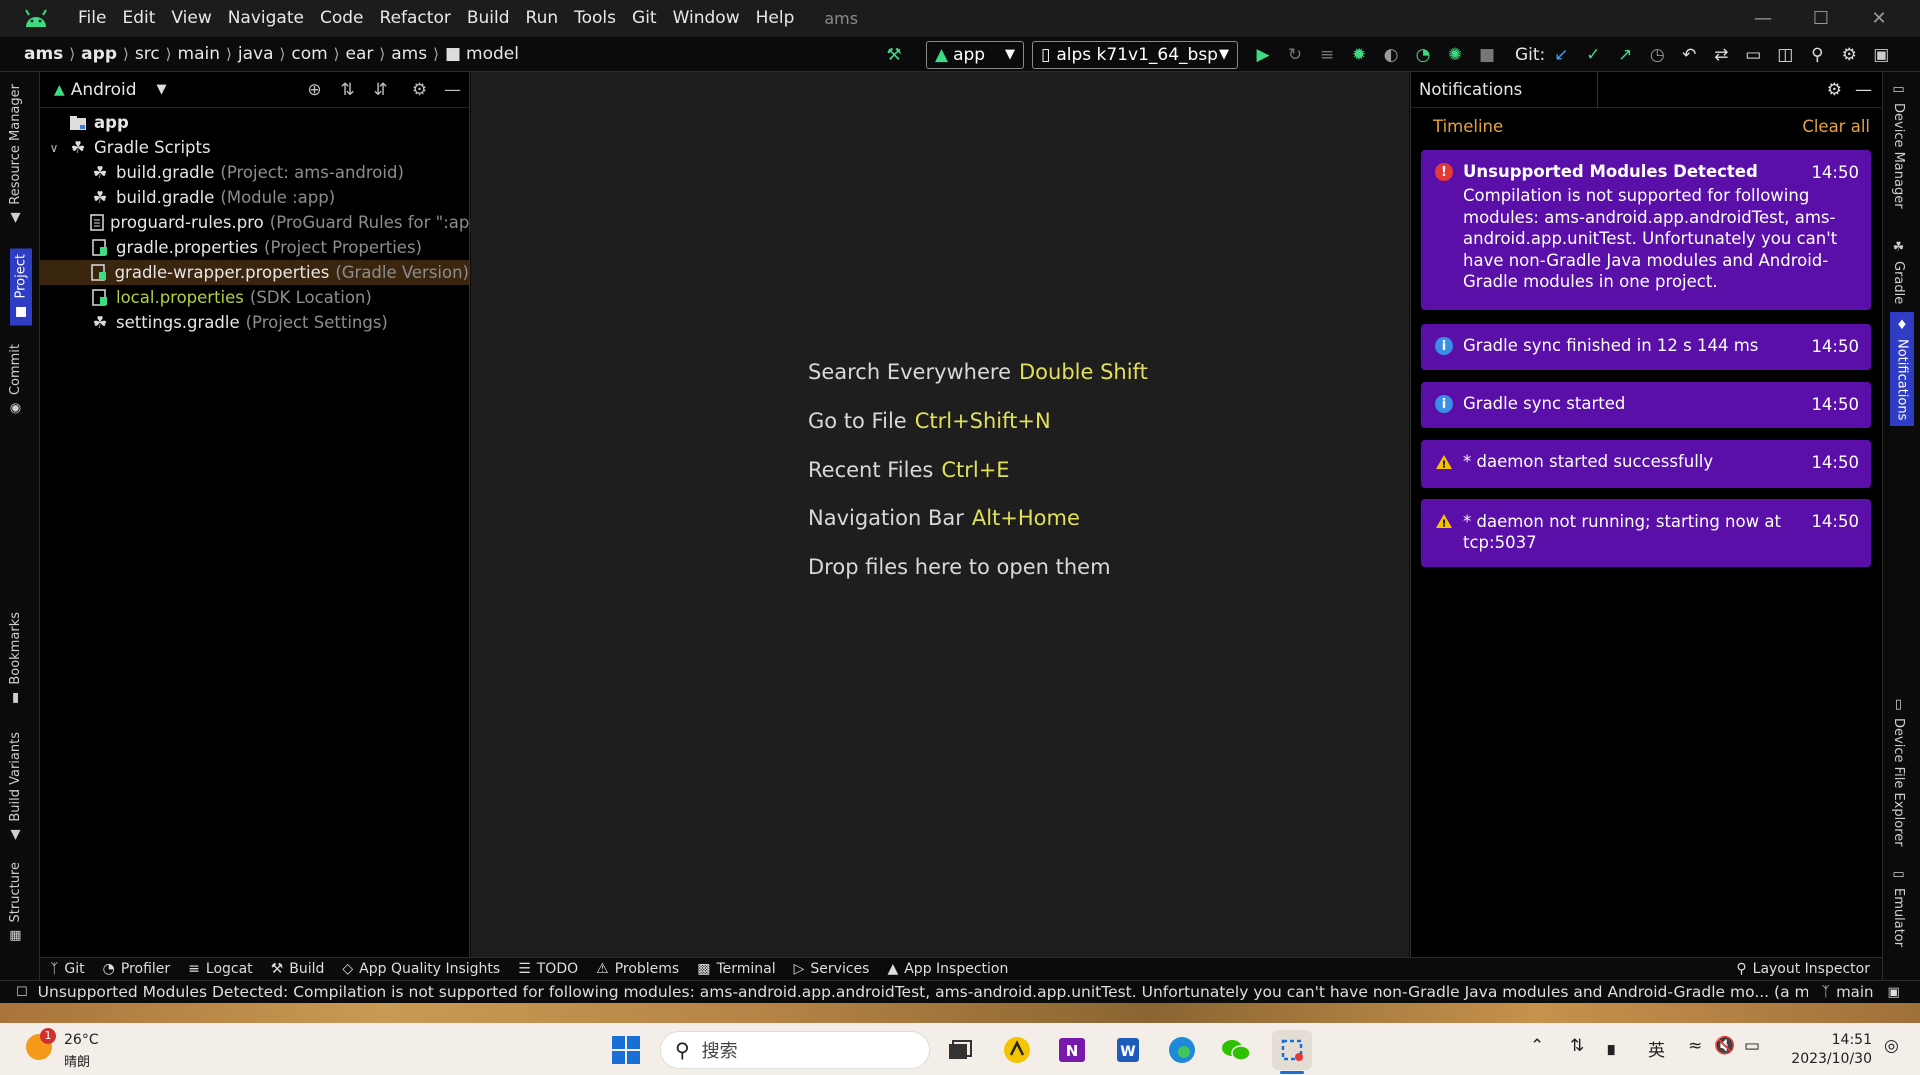 Image resolution: width=1920 pixels, height=1075 pixels. What do you see at coordinates (360, 54) in the screenshot?
I see `breadcrumb-item: ear` at bounding box center [360, 54].